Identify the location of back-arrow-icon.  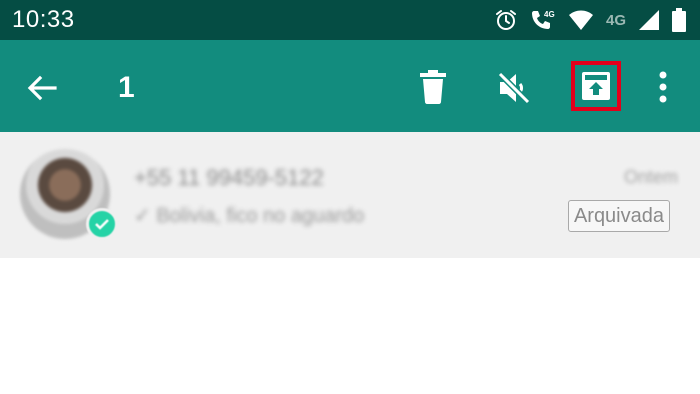
(42, 88).